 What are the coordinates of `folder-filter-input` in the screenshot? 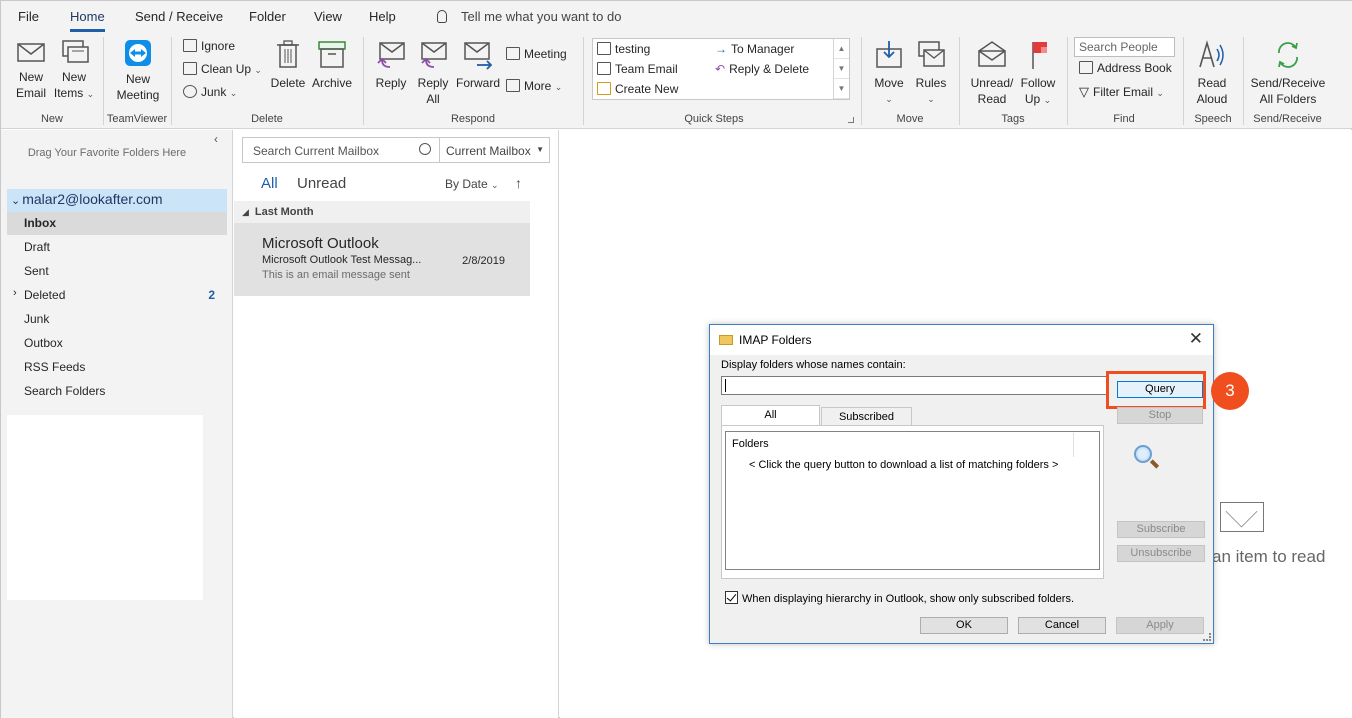 It's located at (915, 385).